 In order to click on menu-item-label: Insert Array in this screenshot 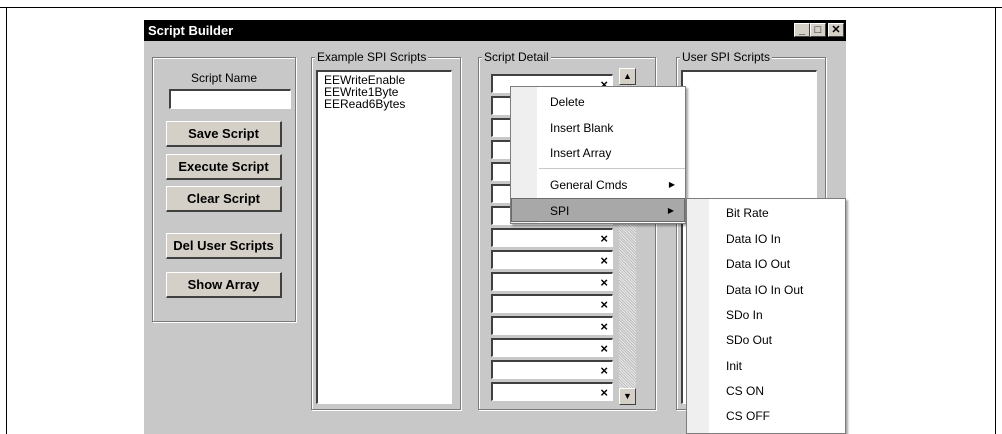, I will do `click(581, 153)`.